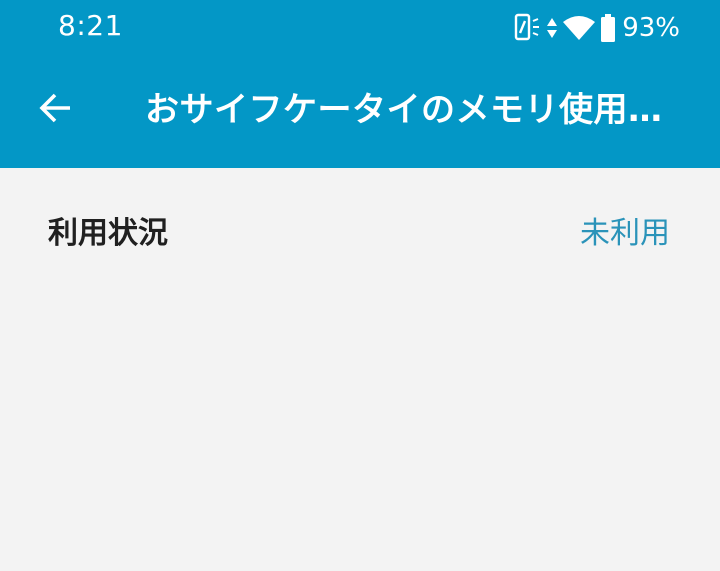  I want to click on status-bar: 8:21 93%, so click(360, 28).